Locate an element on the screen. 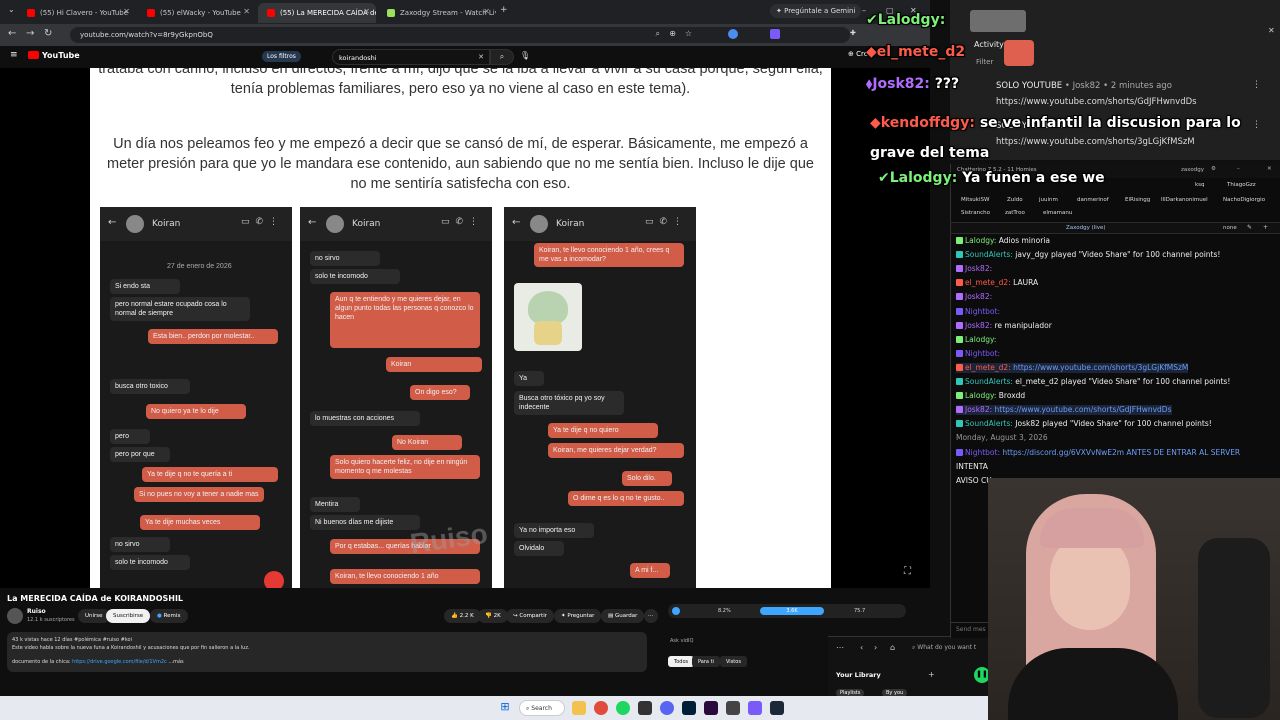 The height and width of the screenshot is (720, 1280). chrome-icon is located at coordinates (601, 708).